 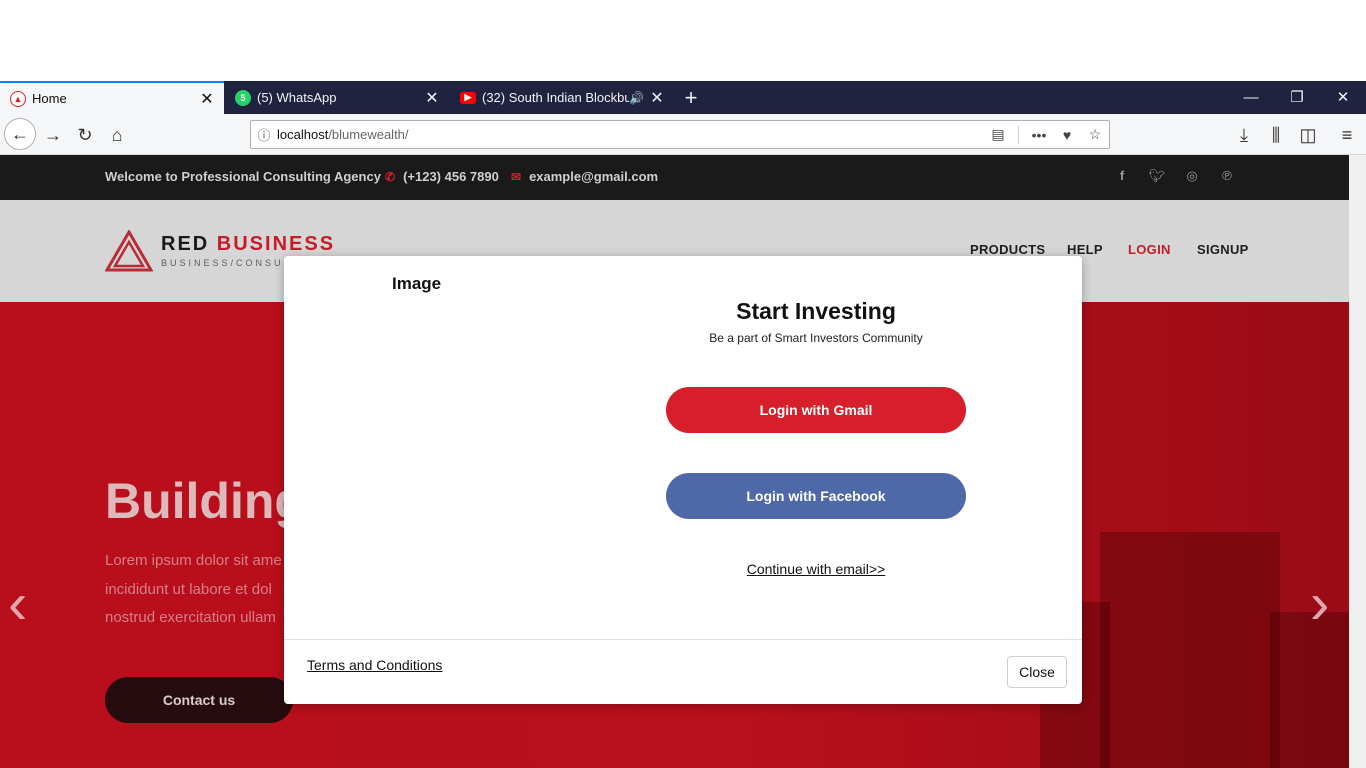 I want to click on login-gmail-button: Login with Gmail, so click(x=816, y=410).